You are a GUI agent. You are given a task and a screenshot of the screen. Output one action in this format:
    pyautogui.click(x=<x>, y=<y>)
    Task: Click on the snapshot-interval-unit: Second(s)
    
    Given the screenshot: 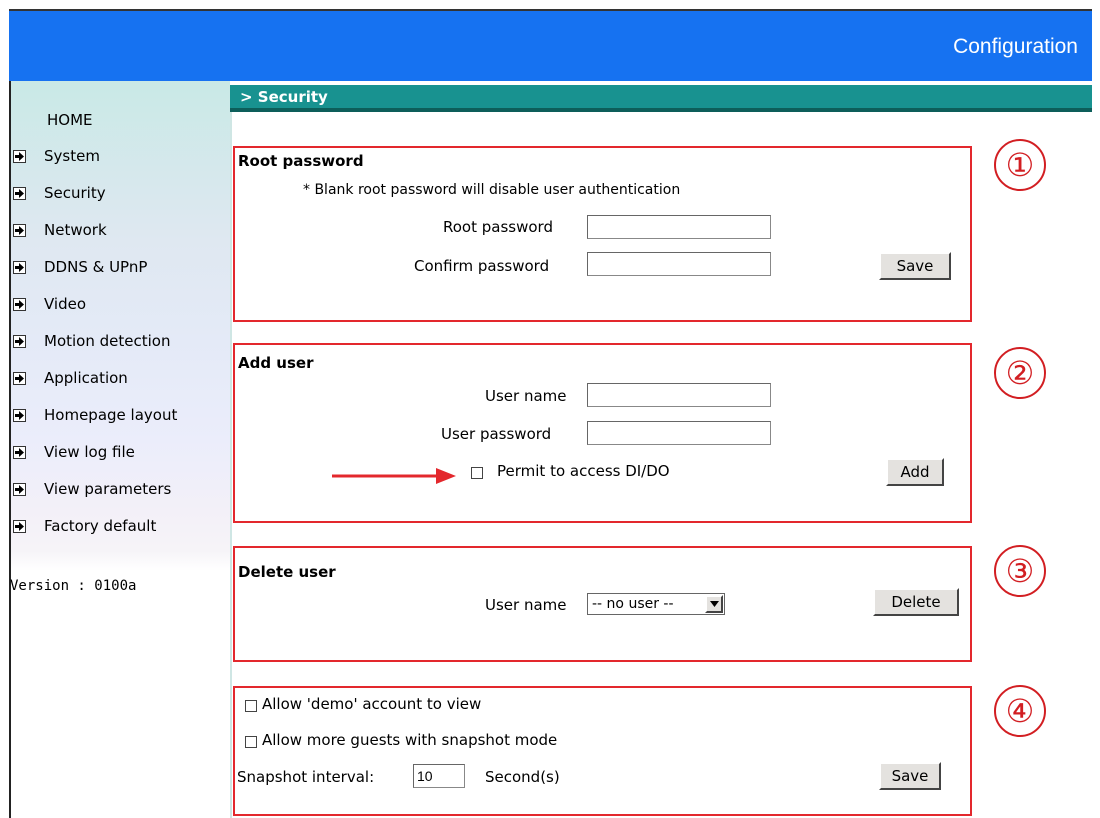 What is the action you would take?
    pyautogui.click(x=522, y=777)
    